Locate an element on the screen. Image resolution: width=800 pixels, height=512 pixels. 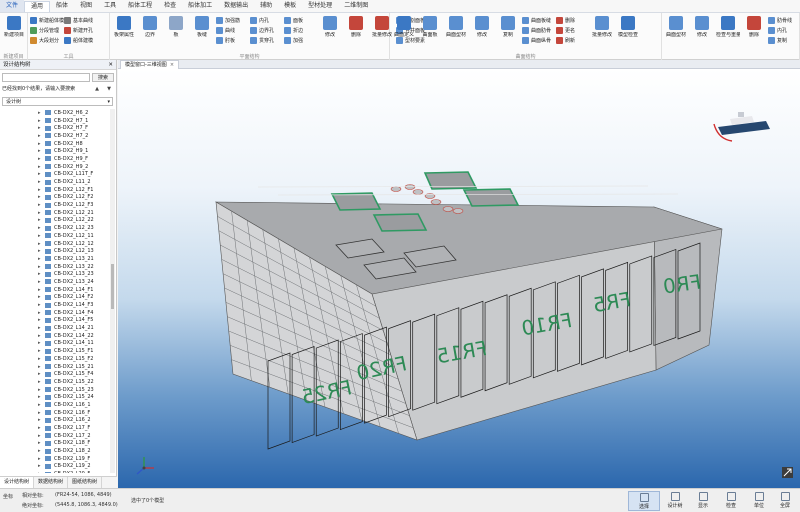
tree-item: ▸ CB-DX2_H8 is located at coordinates (56, 144).